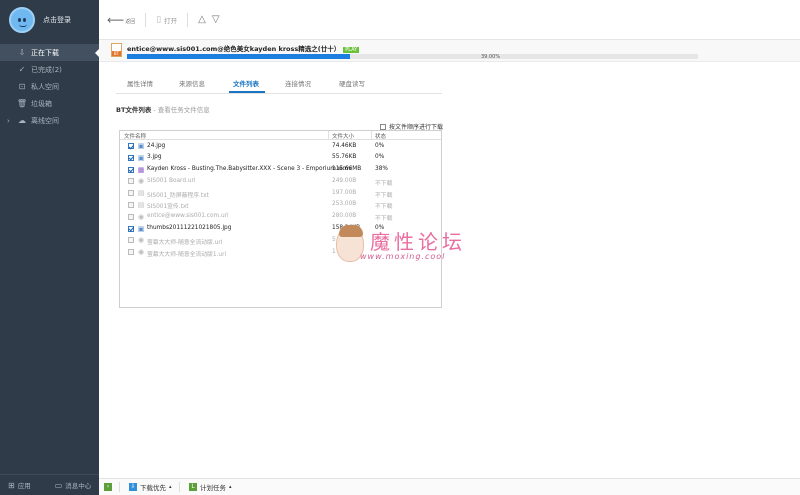  I want to click on lock-icon: ⊡, so click(22, 86).